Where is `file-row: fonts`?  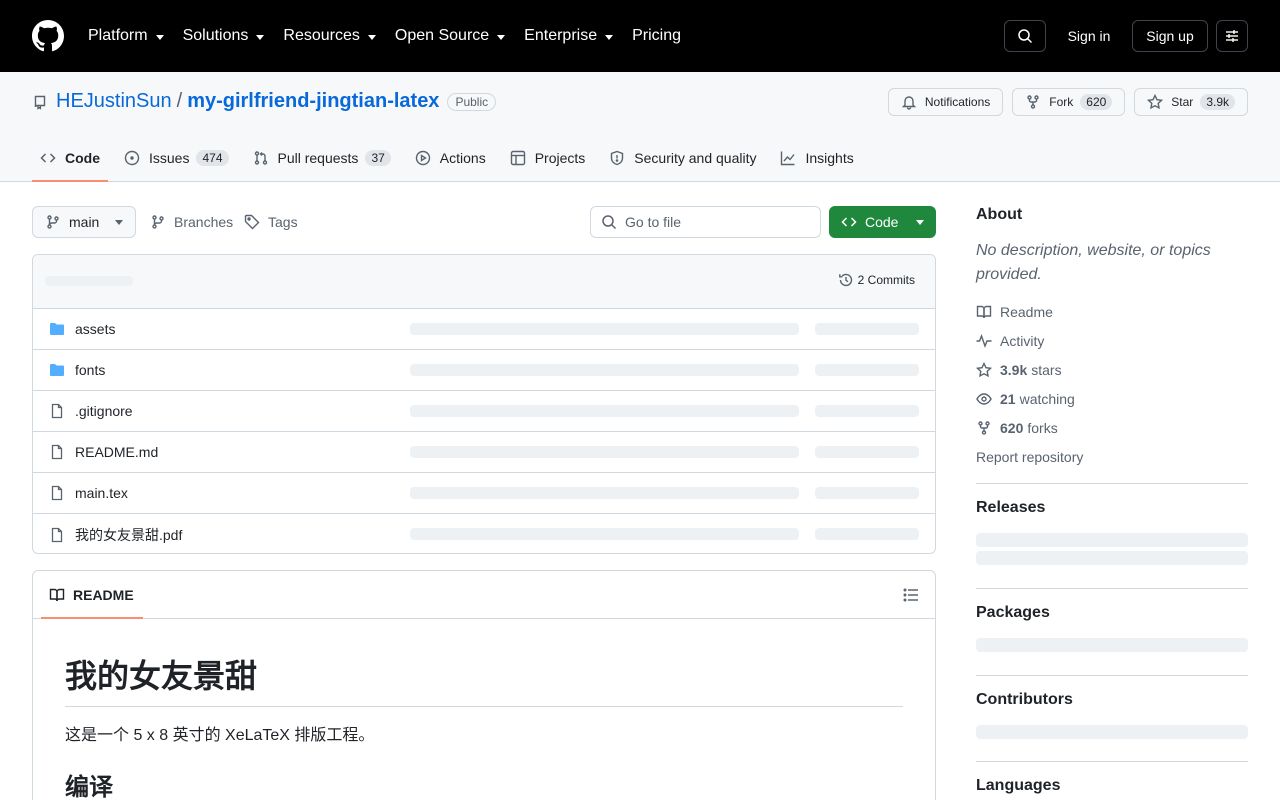
file-row: fonts is located at coordinates (484, 370).